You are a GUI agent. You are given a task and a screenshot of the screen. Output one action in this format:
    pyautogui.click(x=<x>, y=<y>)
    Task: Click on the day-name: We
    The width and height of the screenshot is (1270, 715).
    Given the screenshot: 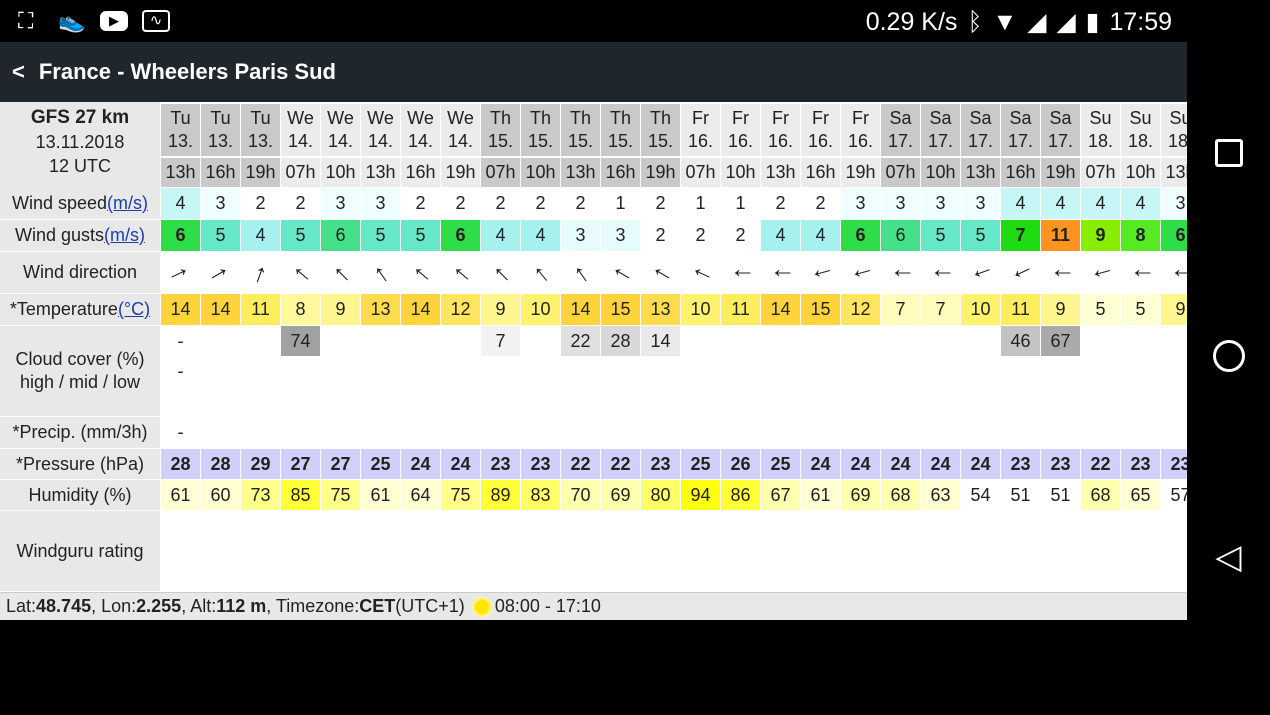 What is the action you would take?
    pyautogui.click(x=340, y=118)
    